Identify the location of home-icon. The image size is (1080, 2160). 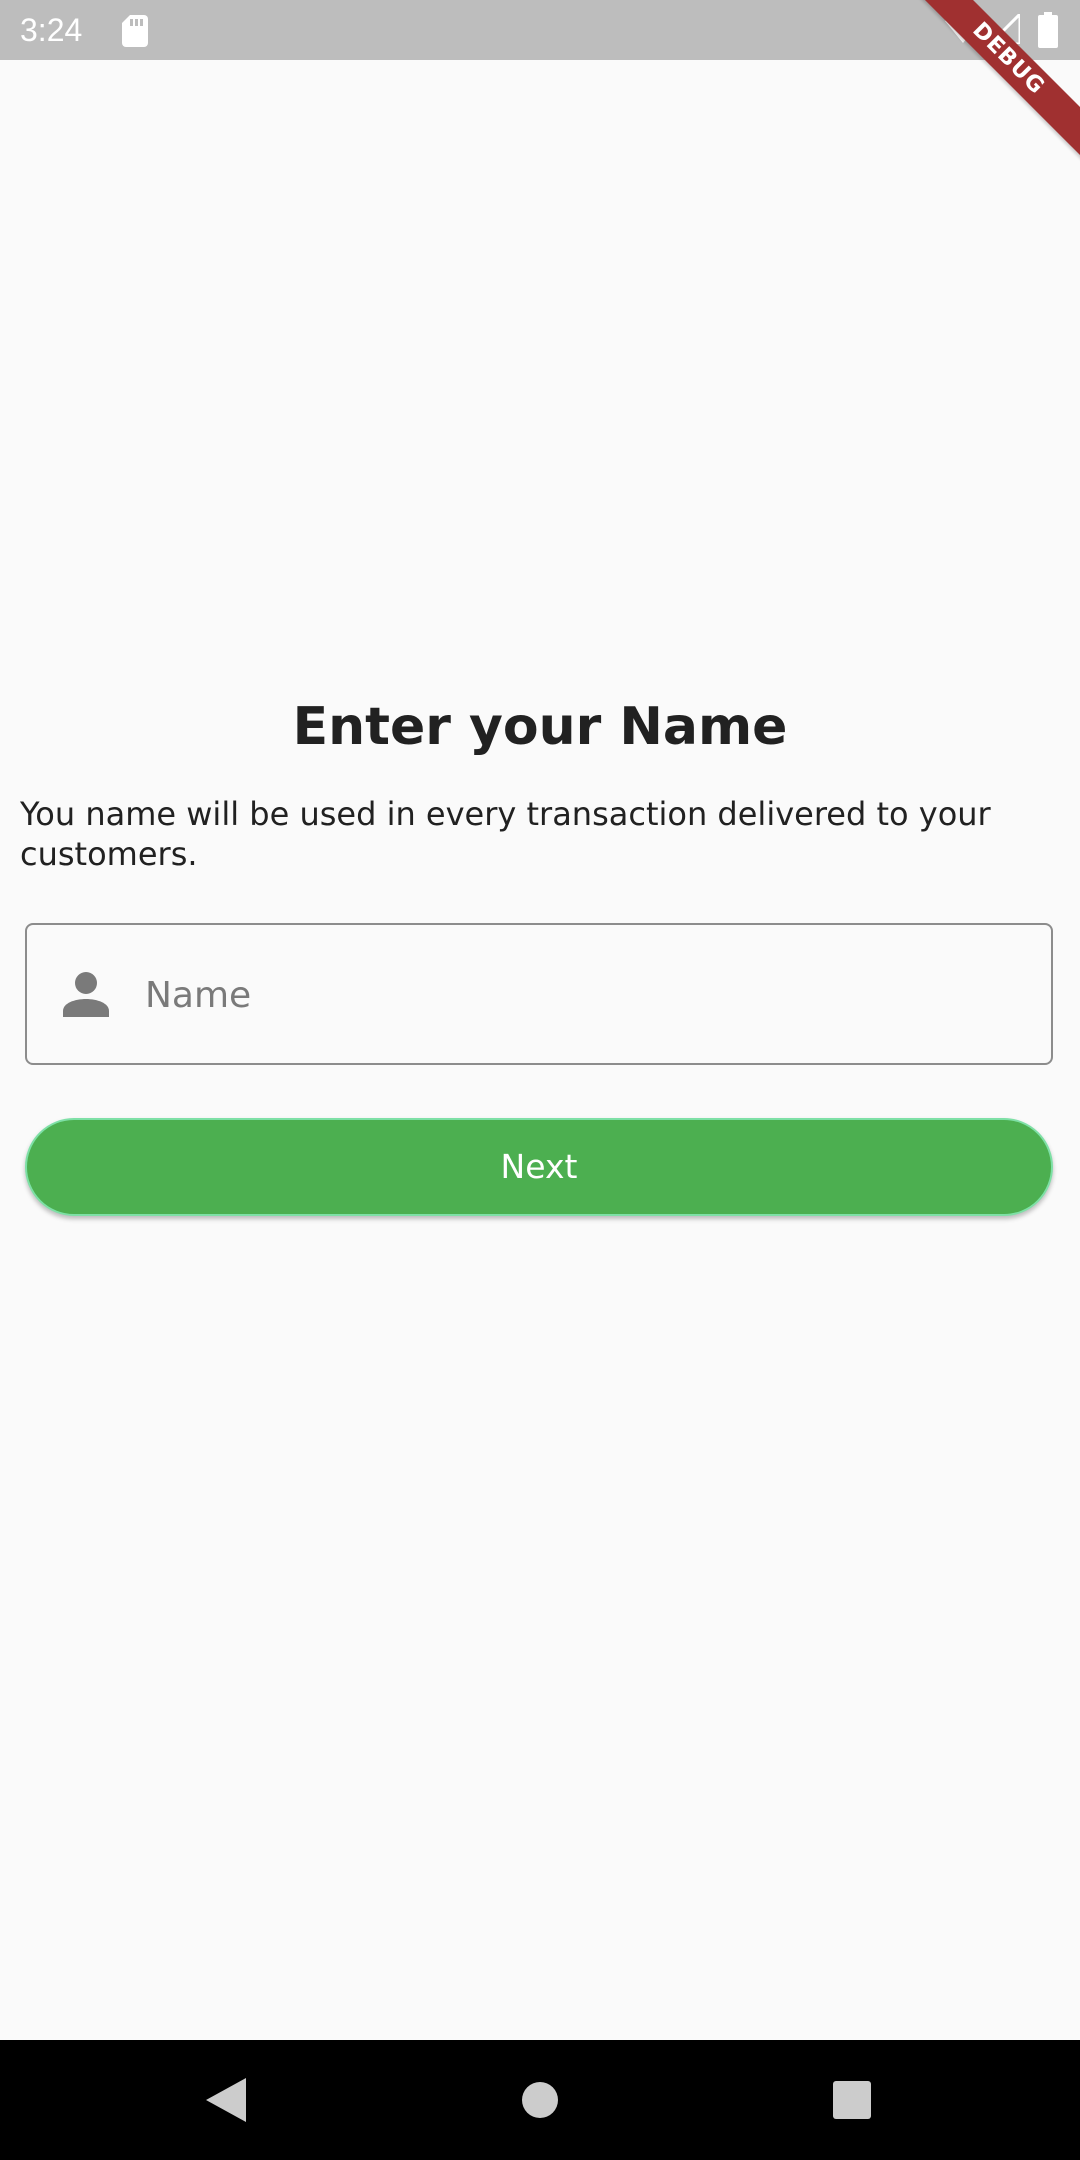
(540, 2100).